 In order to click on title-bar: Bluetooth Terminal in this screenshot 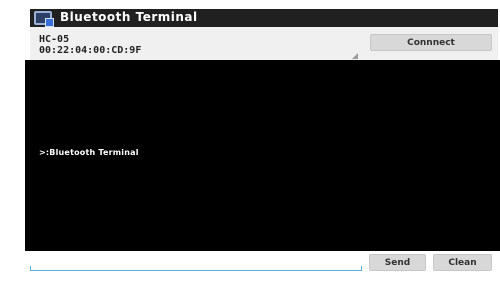, I will do `click(264, 18)`.